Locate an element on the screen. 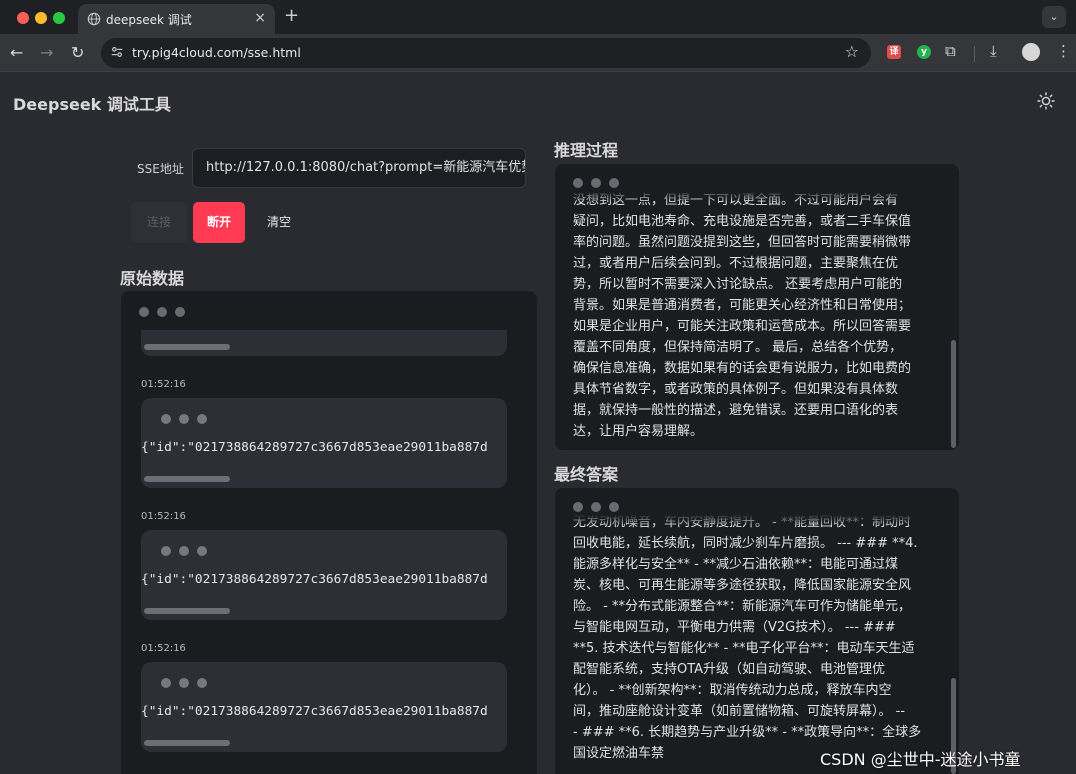  browser-tab-bar: deepseek 调试 × + ⌄ is located at coordinates (538, 17).